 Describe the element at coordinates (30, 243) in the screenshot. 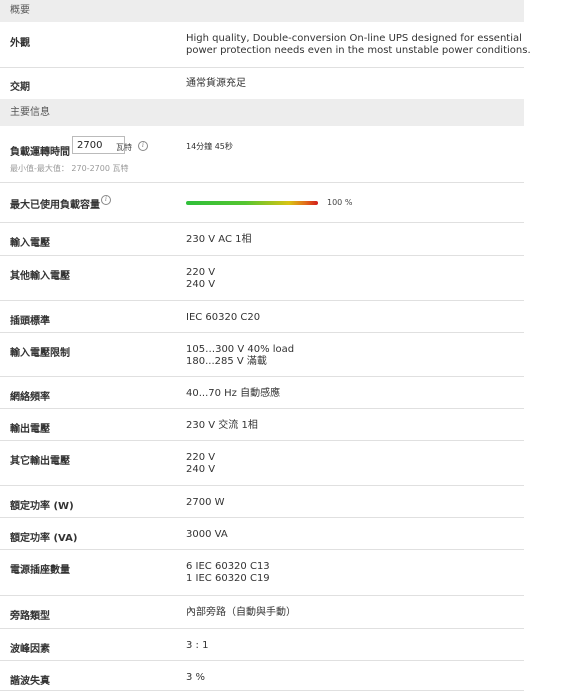

I see `spec-label-input-voltage: 輸入電壓` at that location.